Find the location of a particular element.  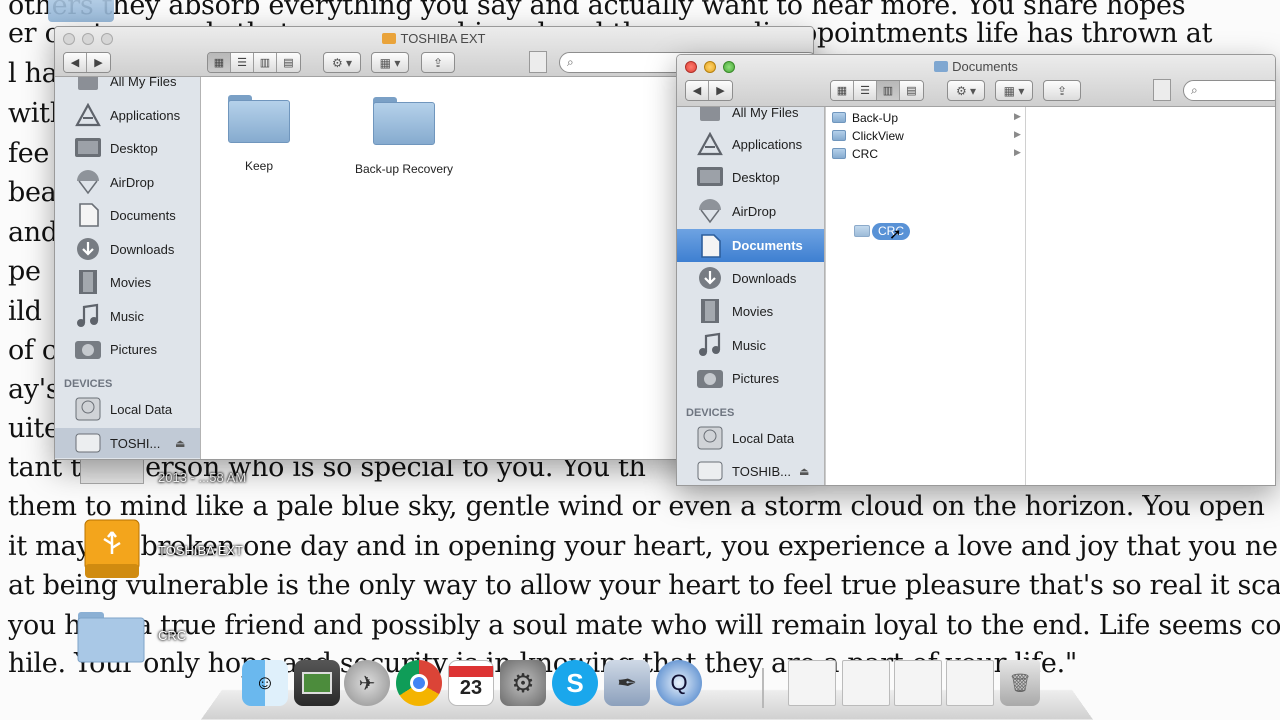

folder-label-keep: Keep is located at coordinates (259, 166).